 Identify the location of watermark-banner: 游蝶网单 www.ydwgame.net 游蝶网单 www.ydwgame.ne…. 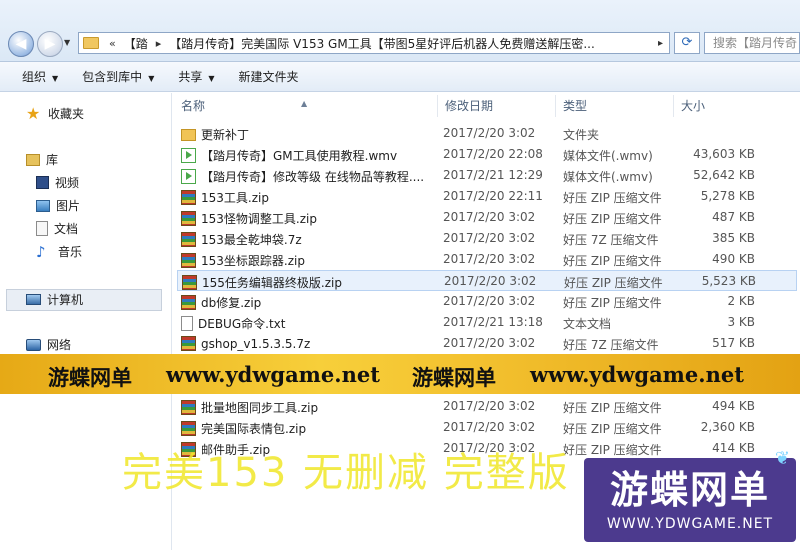
(400, 374).